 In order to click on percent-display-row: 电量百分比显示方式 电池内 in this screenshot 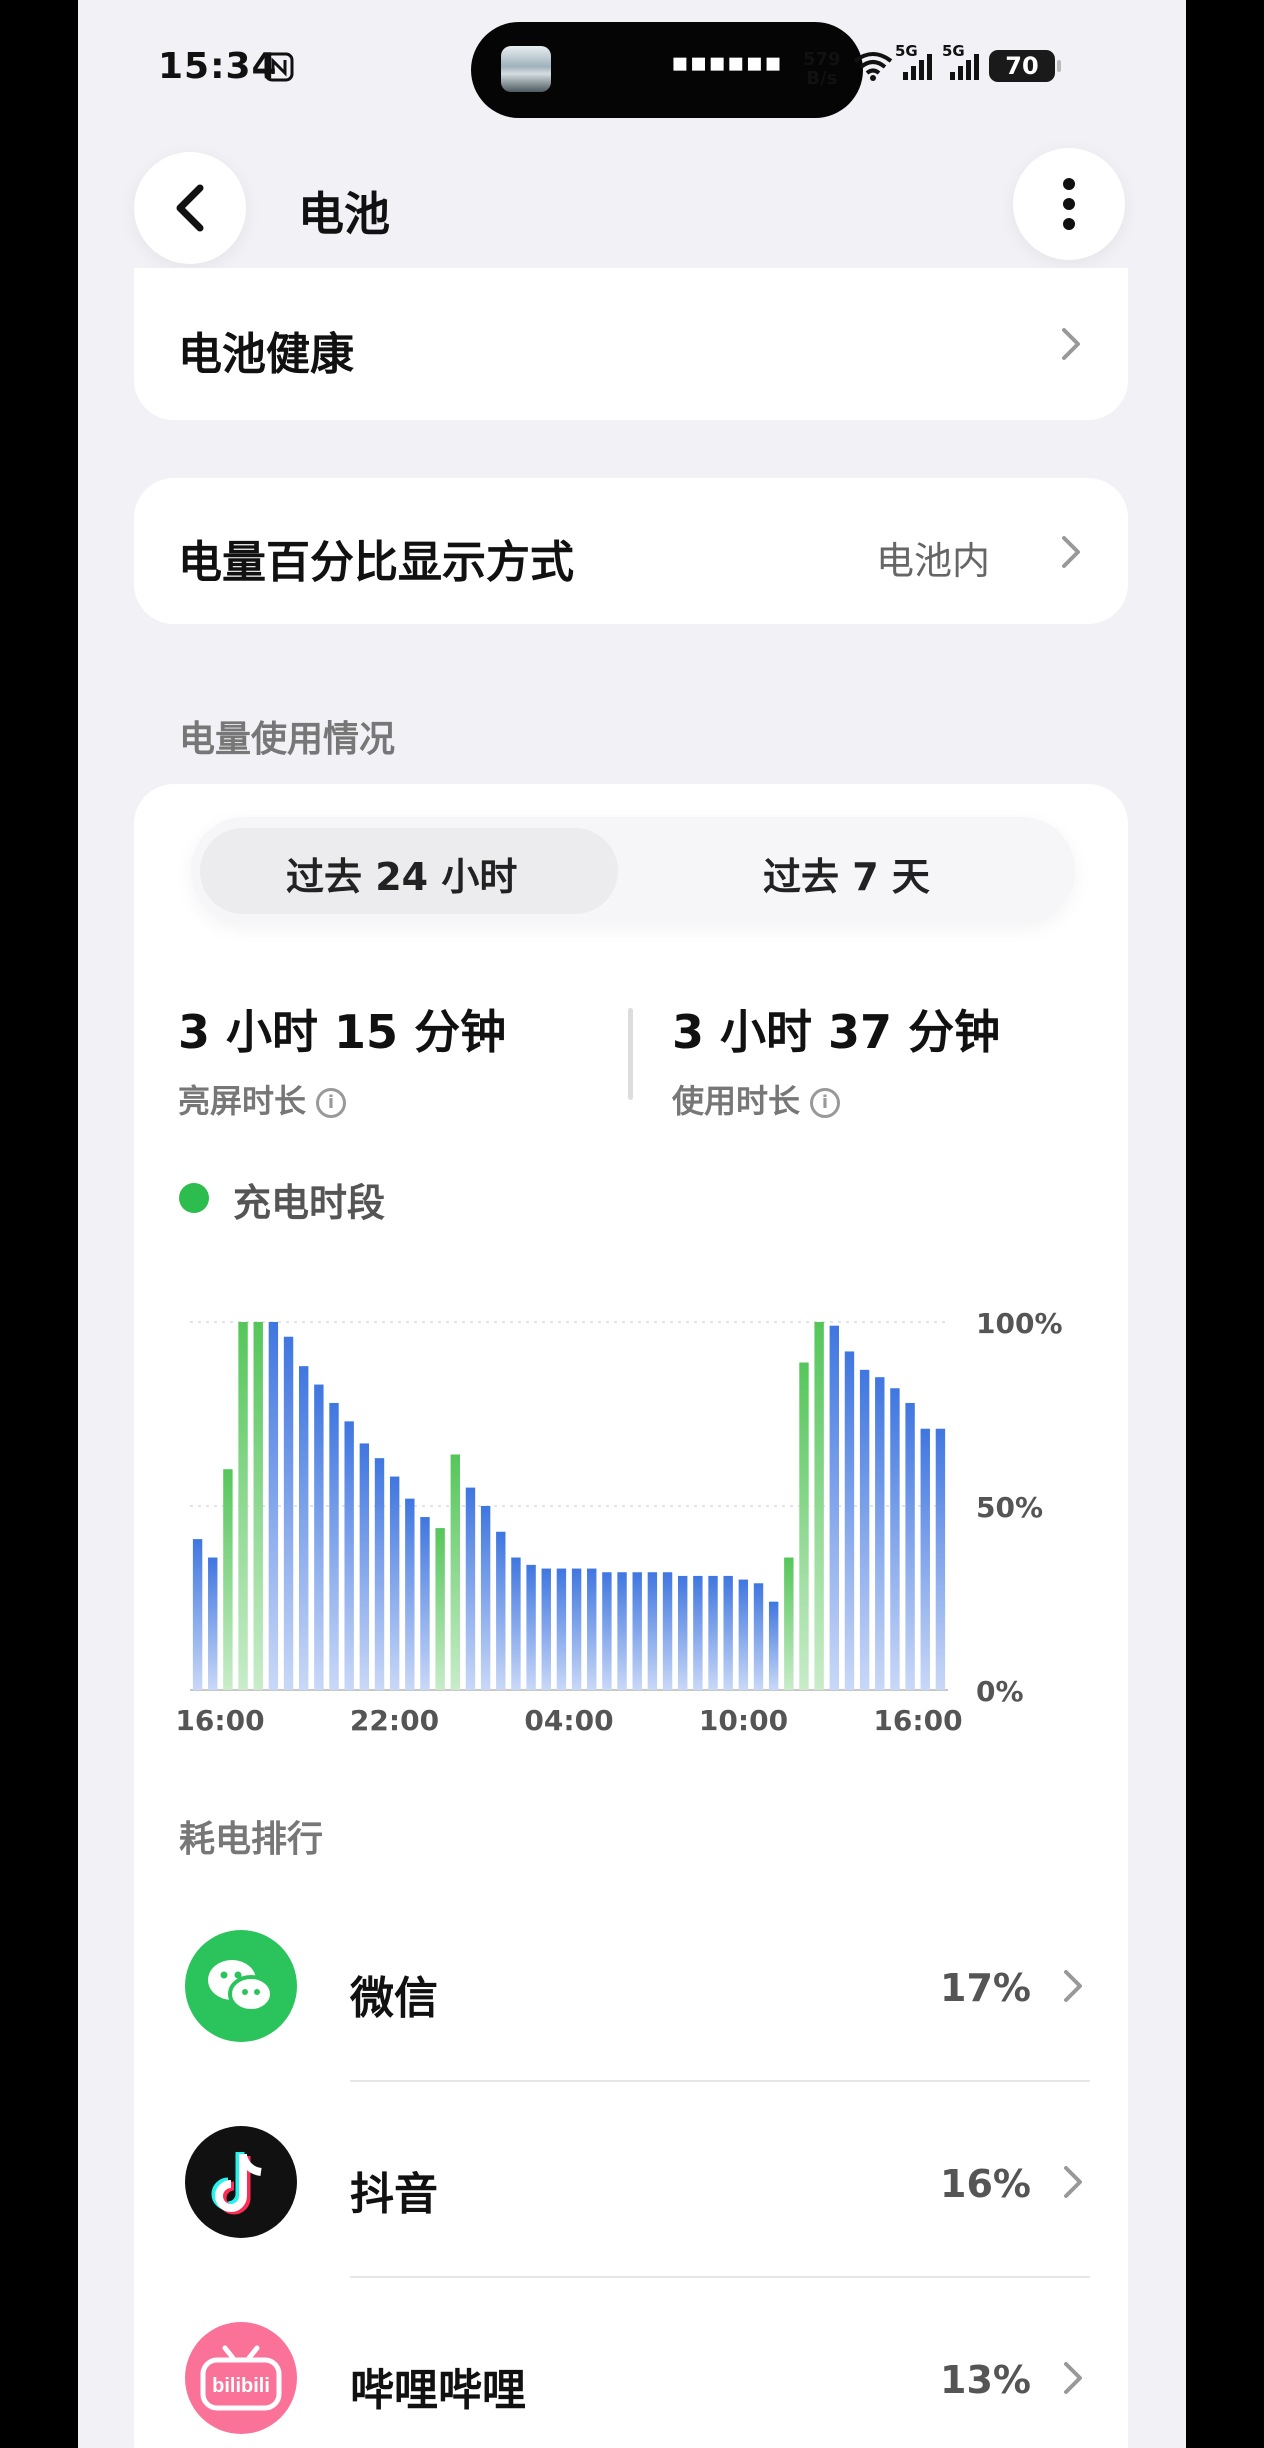, I will do `click(631, 551)`.